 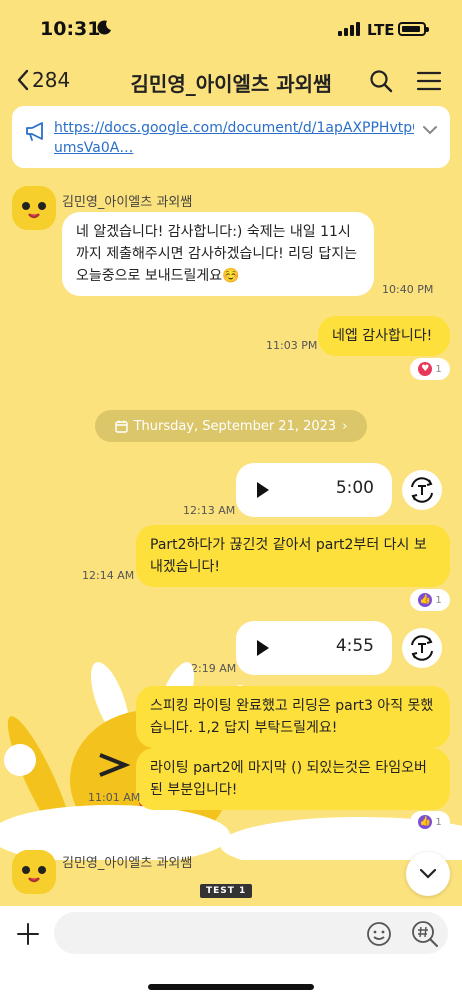 What do you see at coordinates (293, 556) in the screenshot?
I see `my-message-bubble: Part2하다가 끊긴것 같아서 part2부터 다시 보내겠습니다!` at bounding box center [293, 556].